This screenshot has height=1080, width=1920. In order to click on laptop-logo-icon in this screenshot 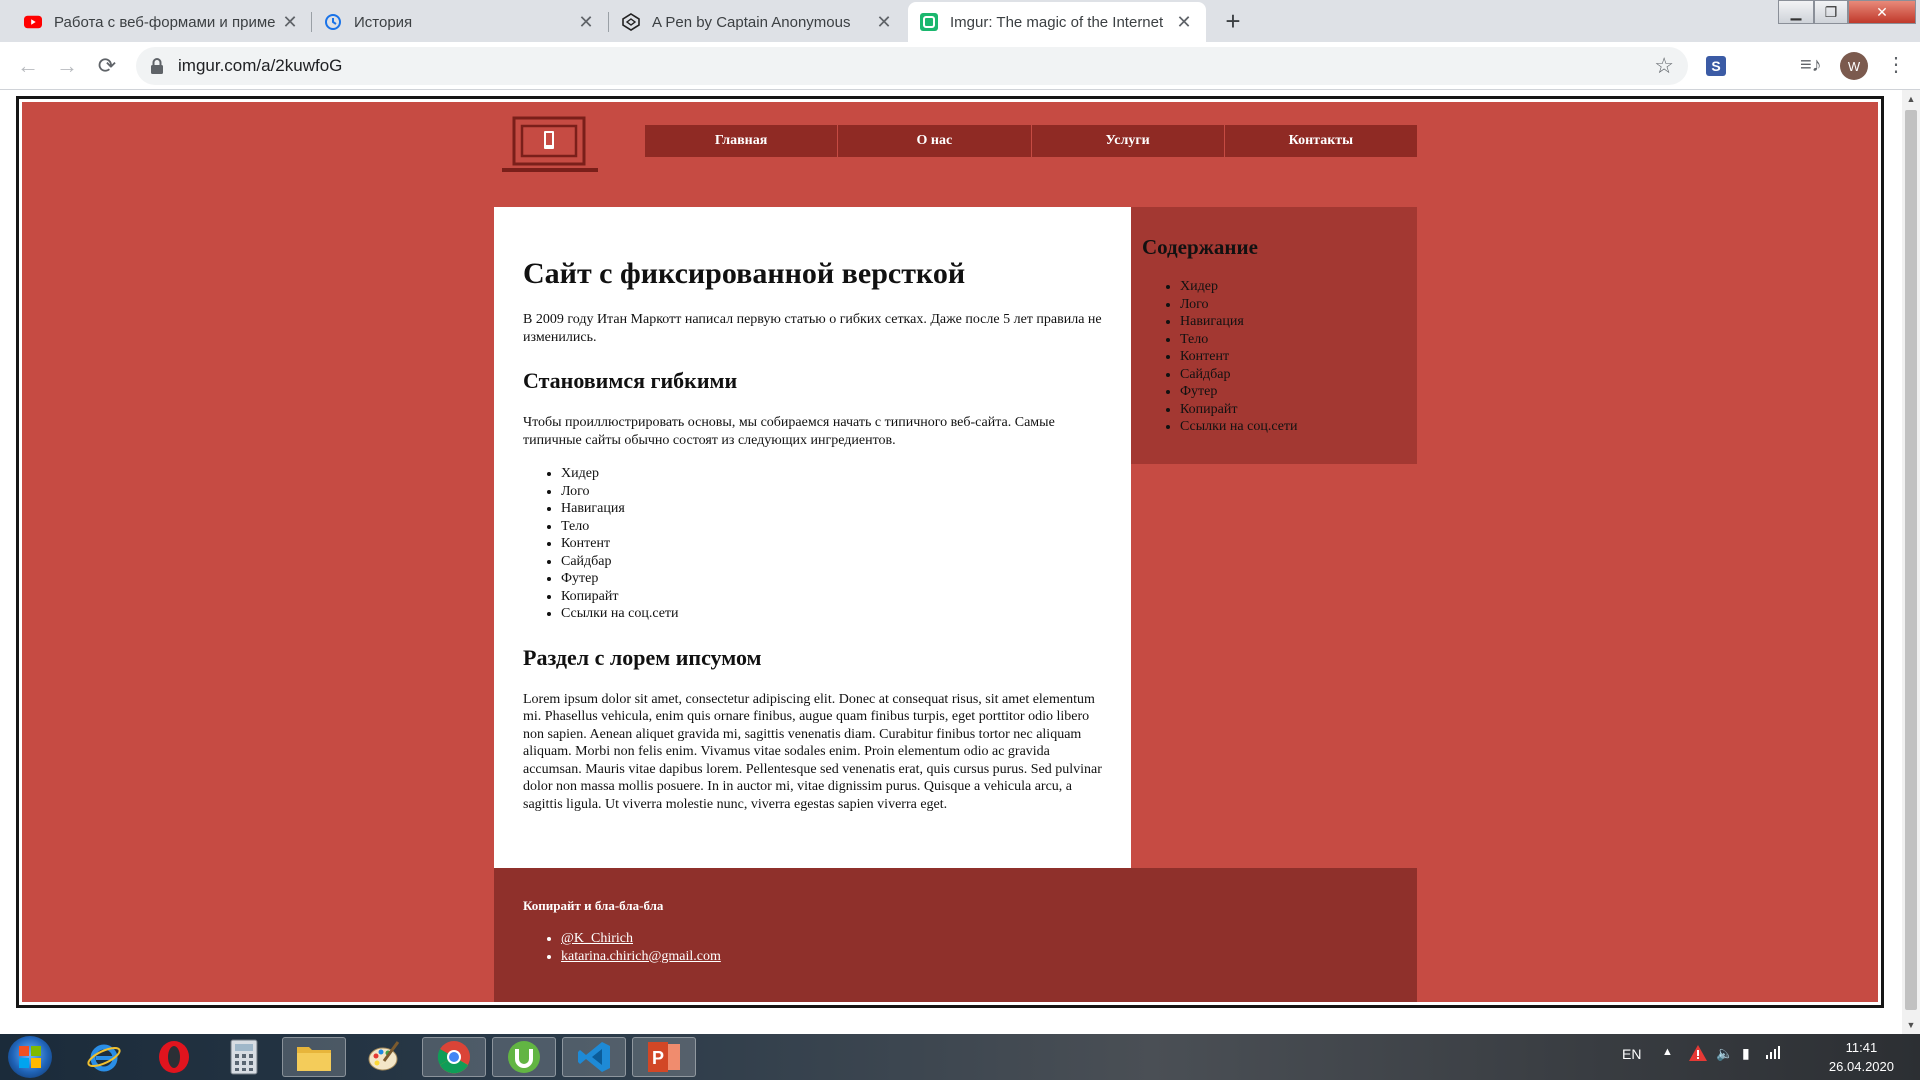, I will do `click(550, 146)`.